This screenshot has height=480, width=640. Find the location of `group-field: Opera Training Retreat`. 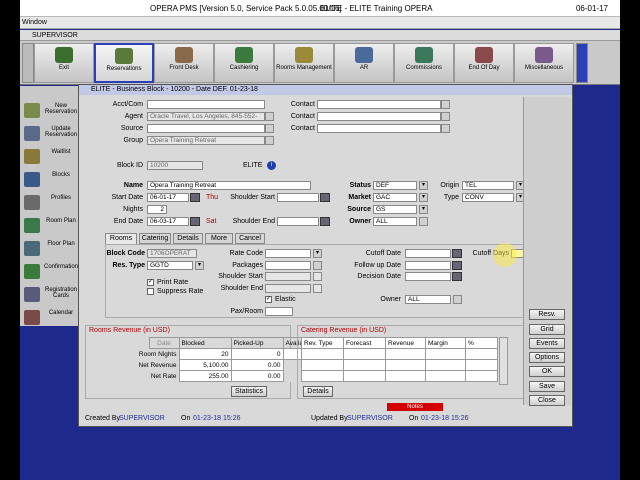

group-field: Opera Training Retreat is located at coordinates (206, 140).